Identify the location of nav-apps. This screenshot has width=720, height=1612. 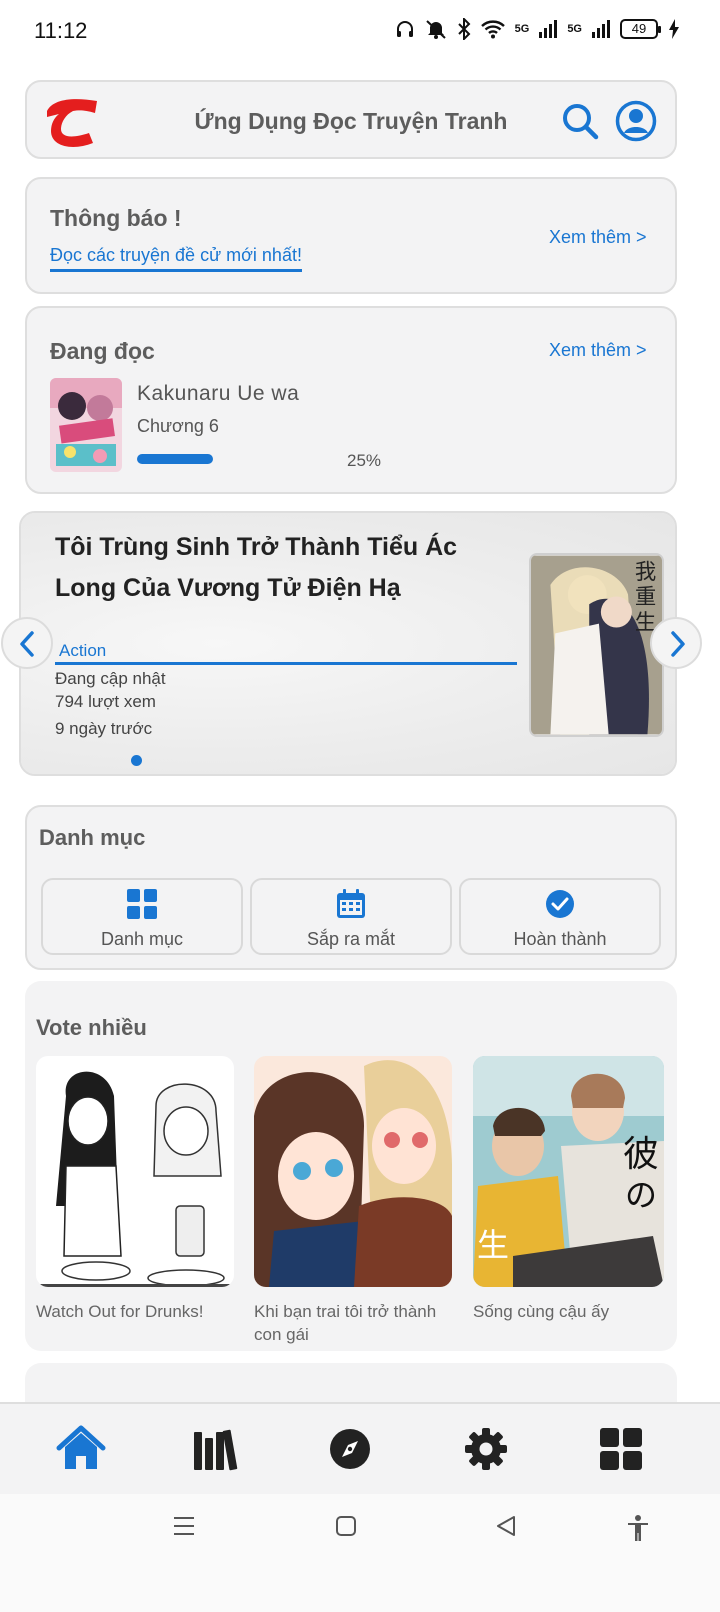
(621, 1449).